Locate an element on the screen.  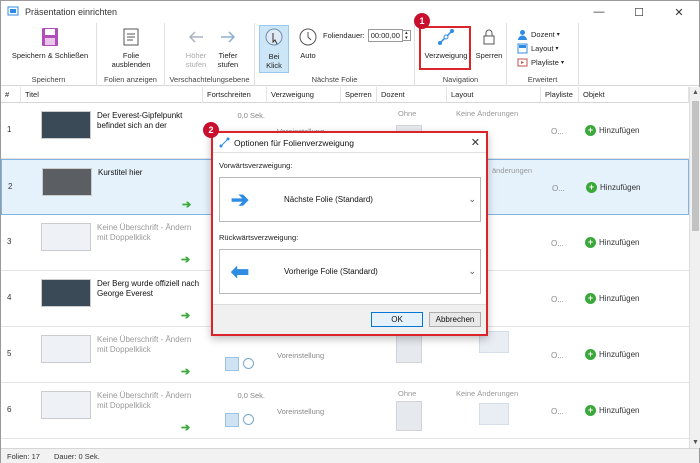
dialog-footer: OK Abbrechen is located at coordinates (349, 319).